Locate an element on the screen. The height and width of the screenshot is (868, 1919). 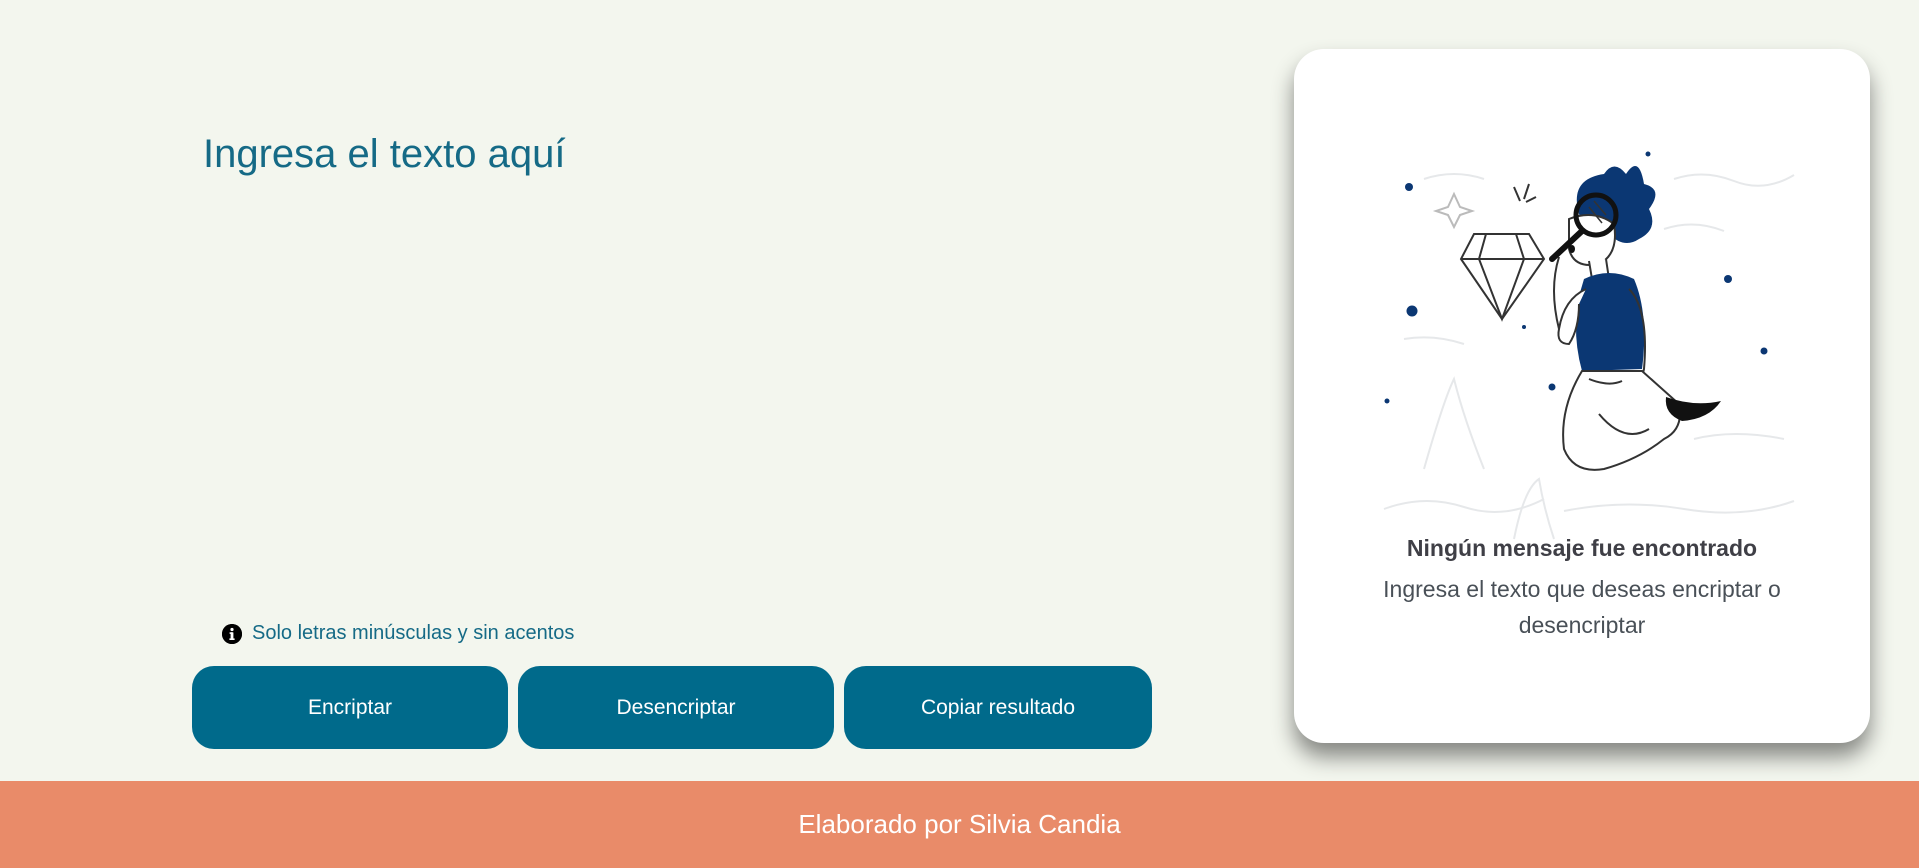
person-with-magnifying-glass-illustration is located at coordinates (1589, 345).